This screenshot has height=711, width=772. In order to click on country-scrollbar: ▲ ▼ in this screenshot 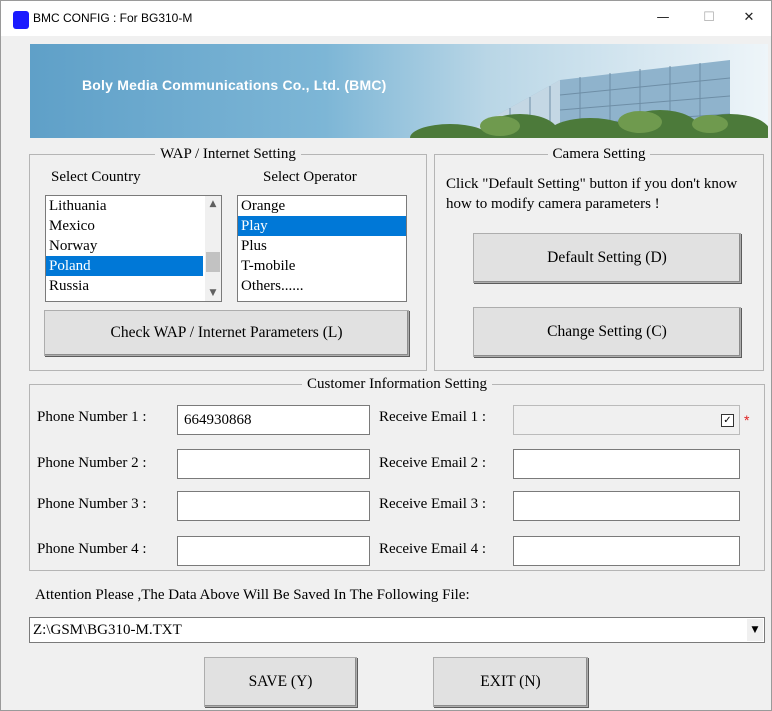, I will do `click(213, 248)`.